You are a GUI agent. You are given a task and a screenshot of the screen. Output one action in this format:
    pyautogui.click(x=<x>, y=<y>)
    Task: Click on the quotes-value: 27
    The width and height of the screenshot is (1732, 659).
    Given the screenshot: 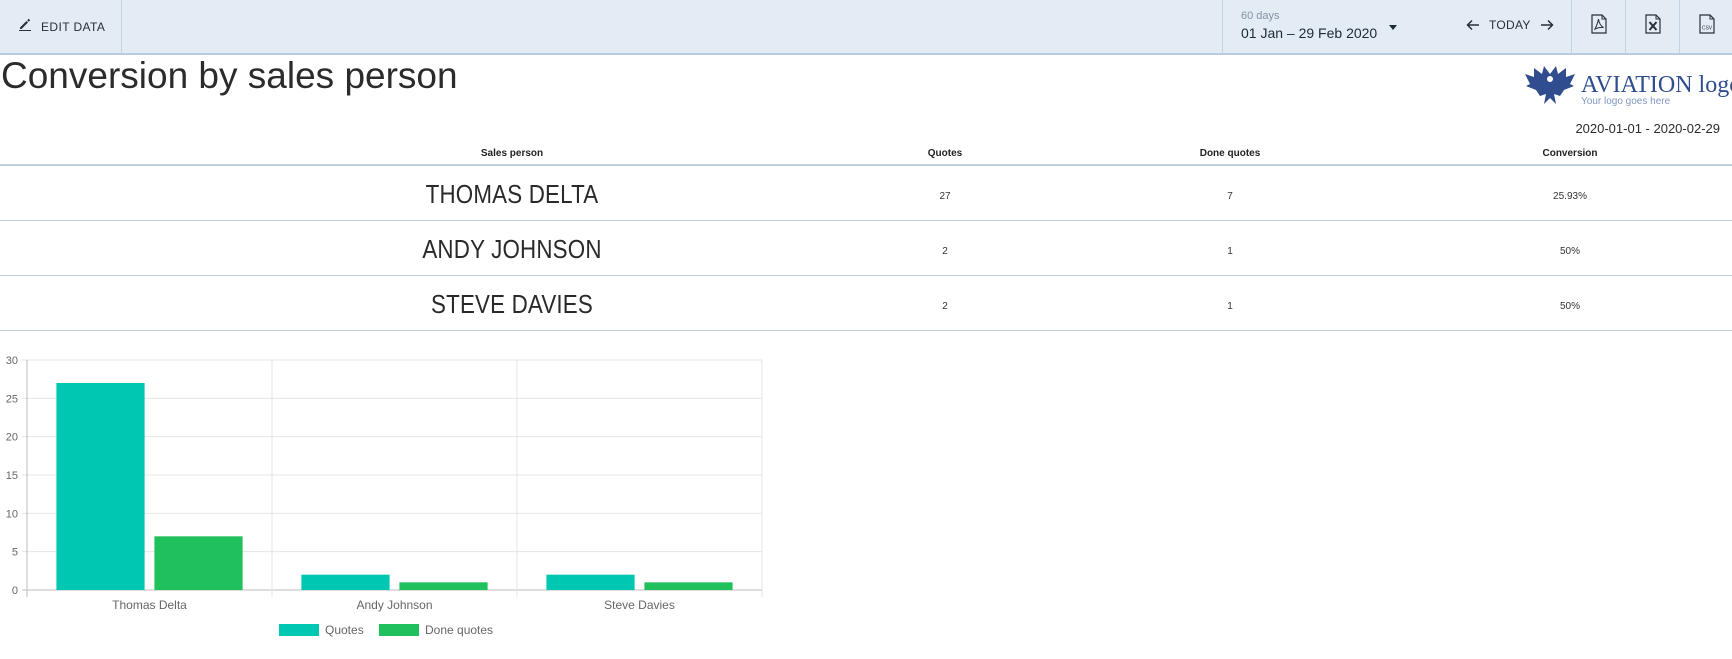 What is the action you would take?
    pyautogui.click(x=945, y=196)
    